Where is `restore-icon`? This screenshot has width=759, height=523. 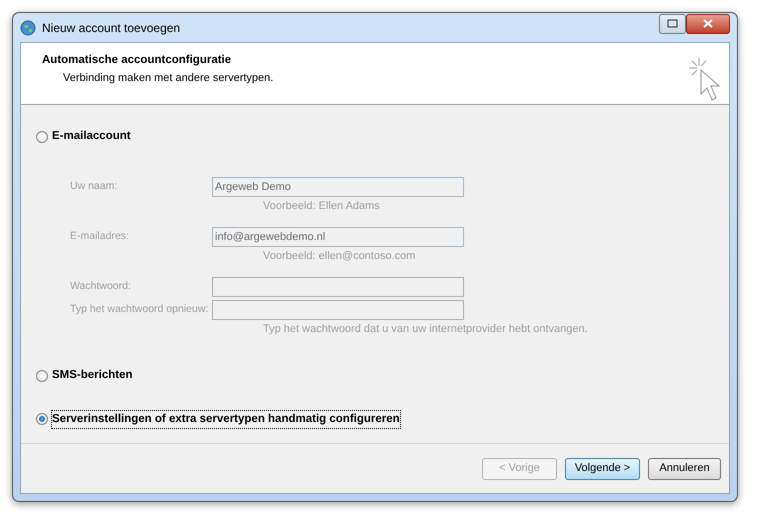 restore-icon is located at coordinates (672, 23).